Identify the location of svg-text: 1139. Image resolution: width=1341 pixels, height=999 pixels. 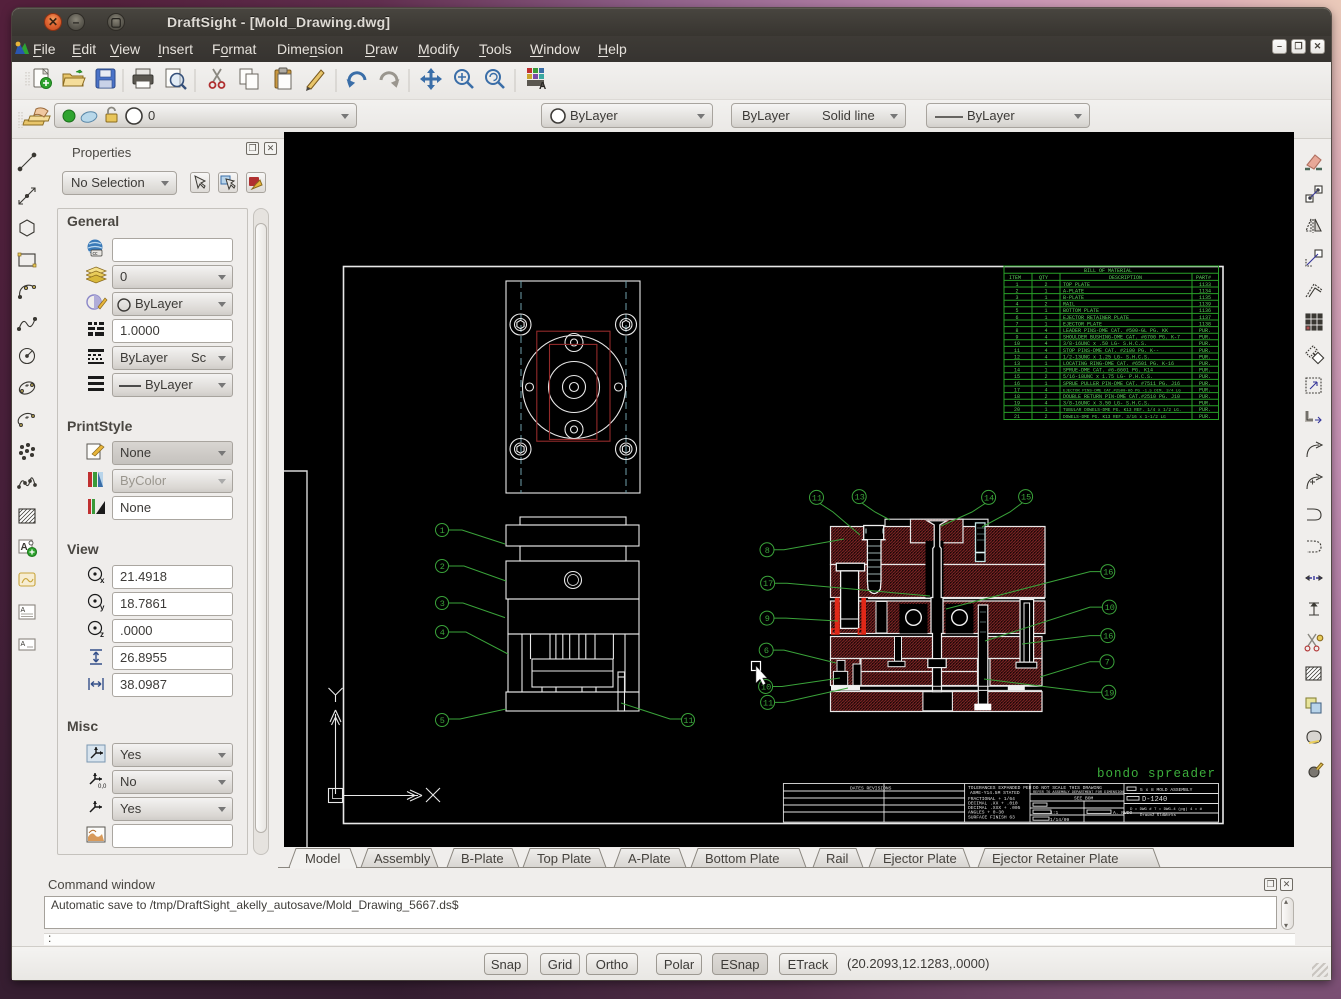
(1205, 305).